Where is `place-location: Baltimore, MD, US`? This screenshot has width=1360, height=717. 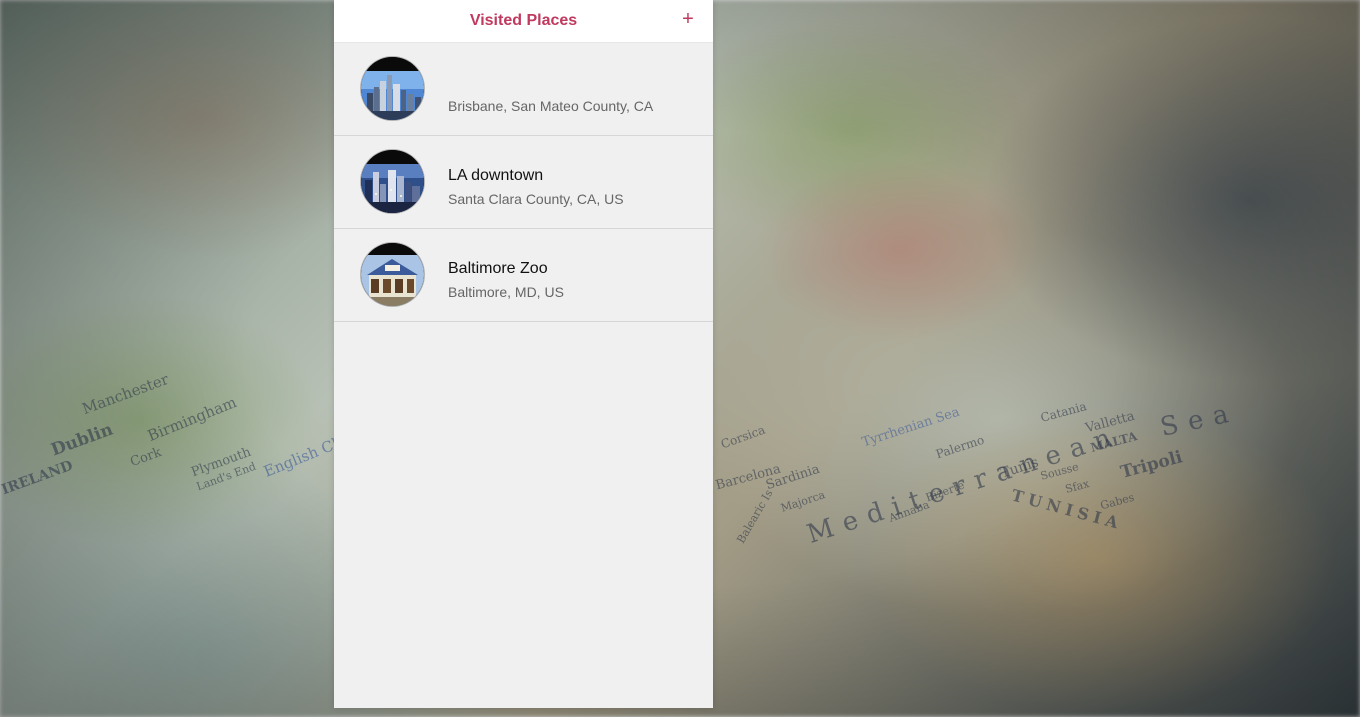
place-location: Baltimore, MD, US is located at coordinates (506, 292).